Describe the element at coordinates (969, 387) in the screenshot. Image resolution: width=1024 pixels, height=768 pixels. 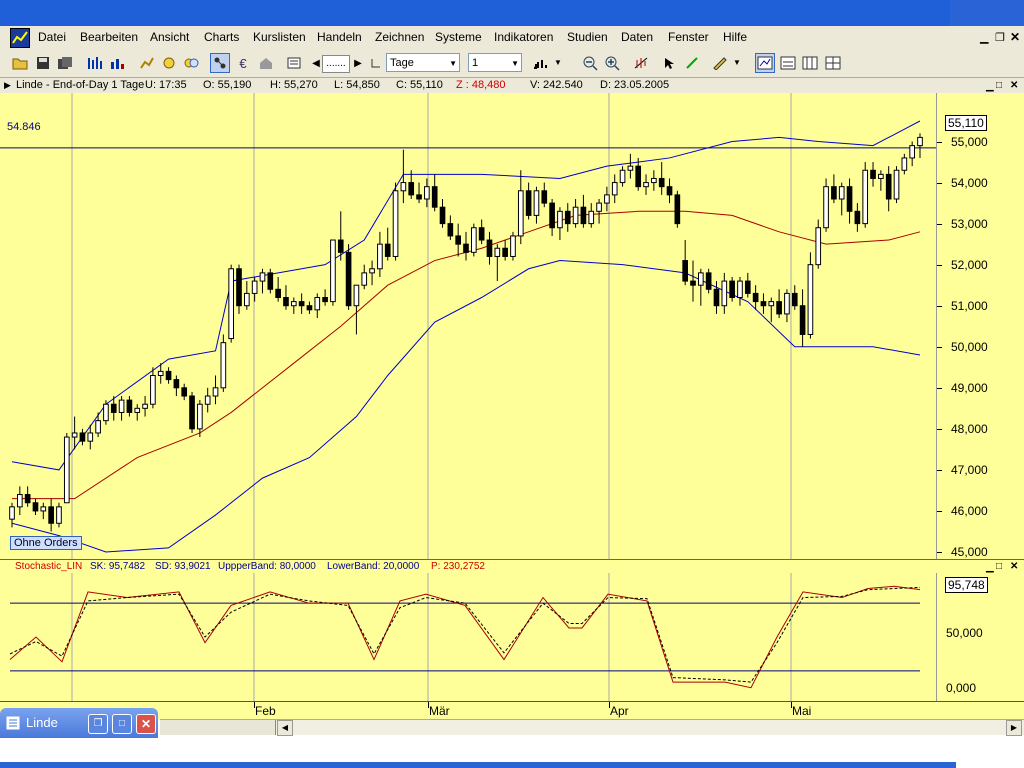
I see `price-tick-label: 49,000` at that location.